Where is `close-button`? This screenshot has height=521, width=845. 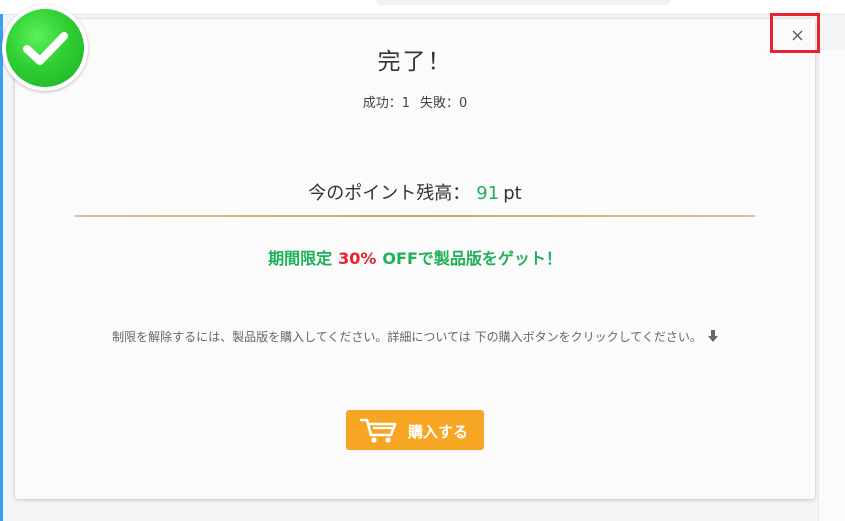 close-button is located at coordinates (795, 33).